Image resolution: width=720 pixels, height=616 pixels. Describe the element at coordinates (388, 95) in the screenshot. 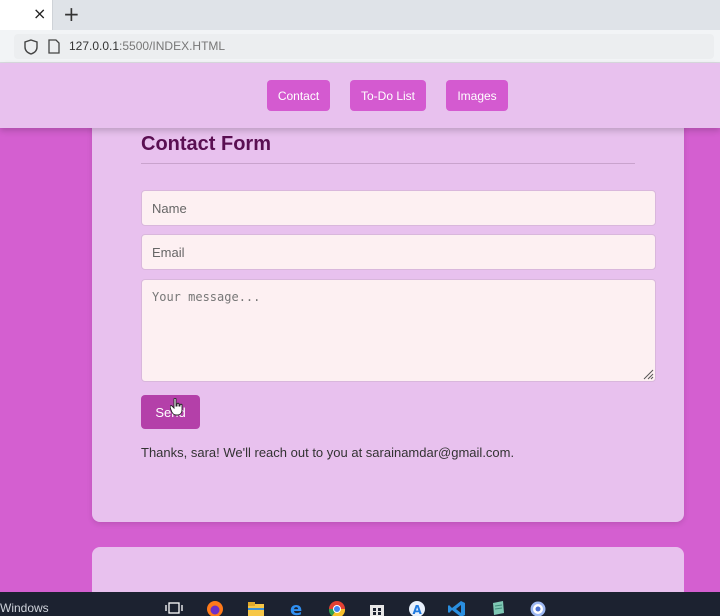

I see `nav-todo-button: To-Do List` at that location.